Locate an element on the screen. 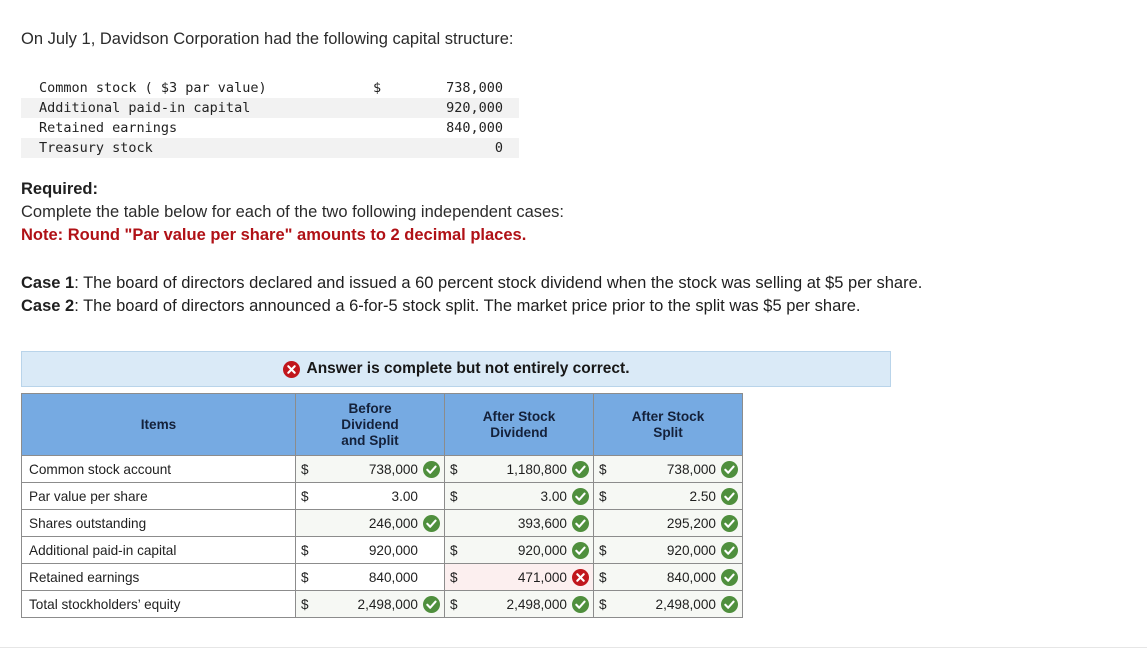  capital-row-label: Additional paid-in capital is located at coordinates (145, 108).